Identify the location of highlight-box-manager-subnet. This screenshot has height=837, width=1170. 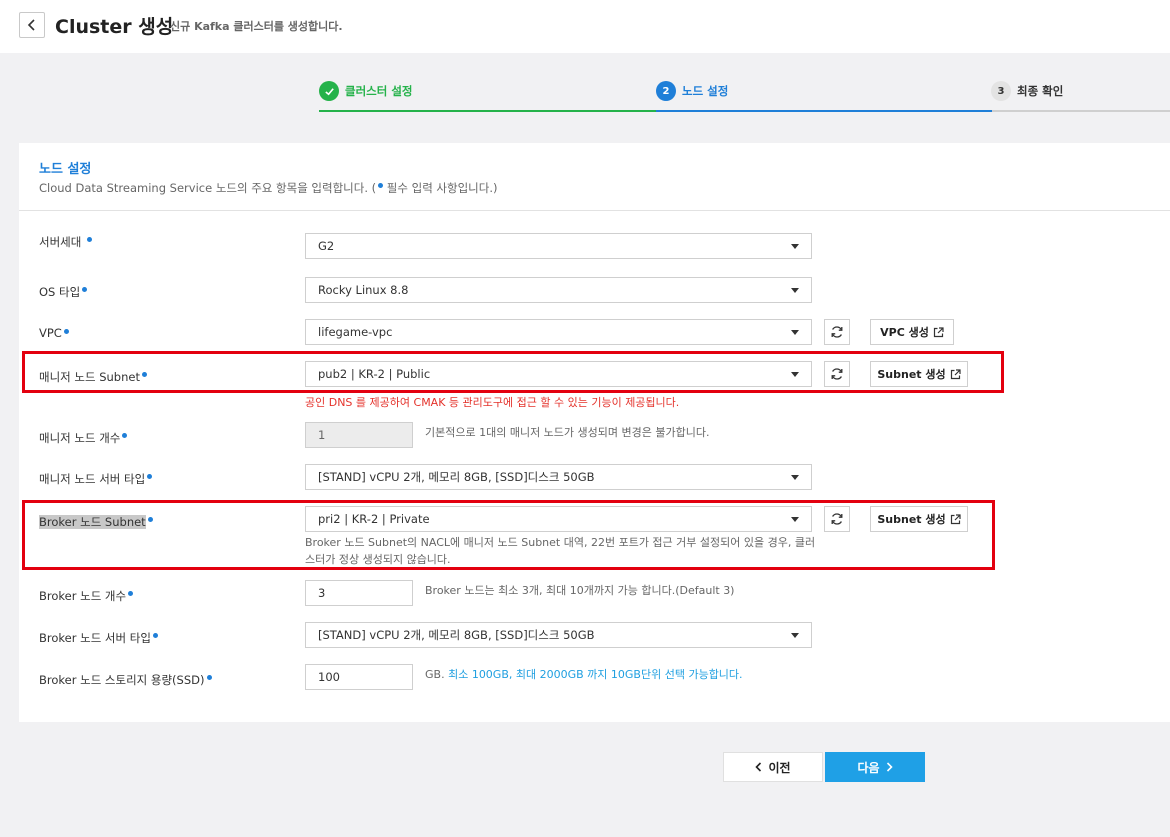
(513, 372).